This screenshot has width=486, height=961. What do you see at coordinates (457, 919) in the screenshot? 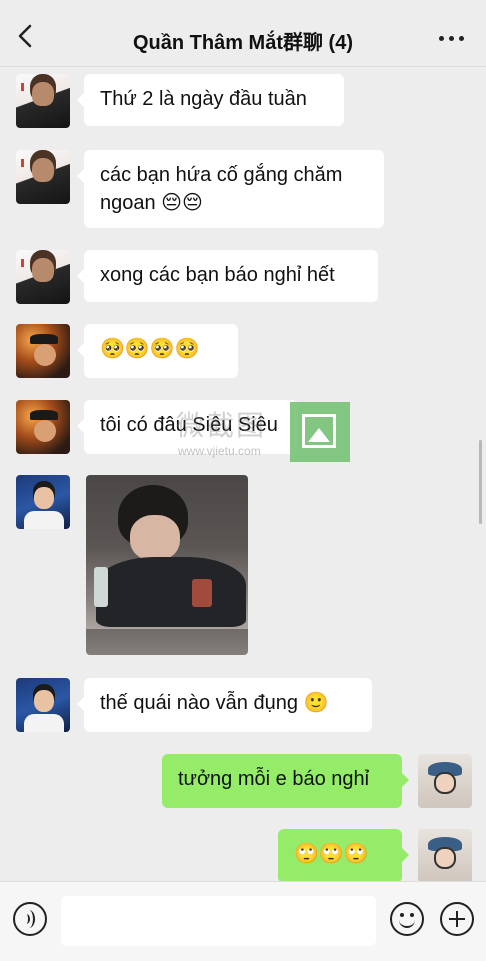
I see `plus-icon` at bounding box center [457, 919].